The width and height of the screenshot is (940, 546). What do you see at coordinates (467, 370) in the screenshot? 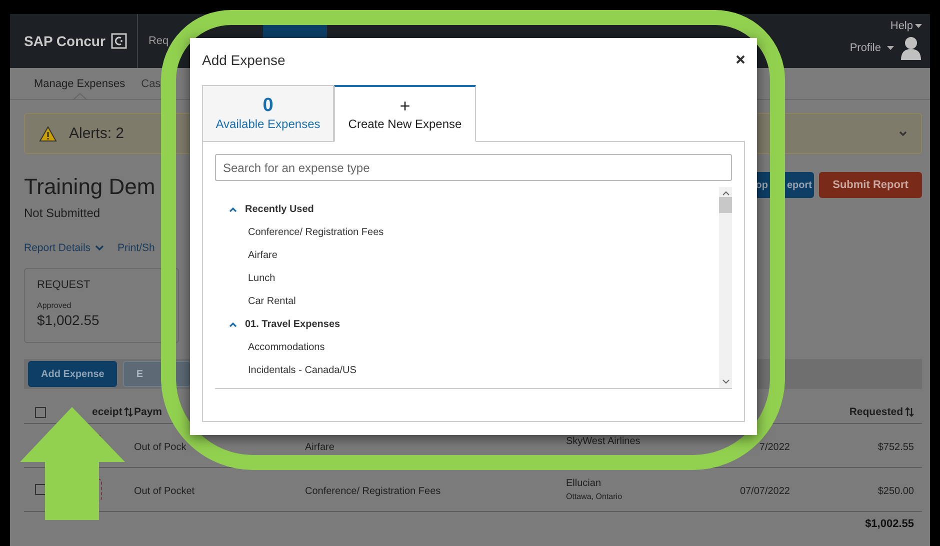
I see `expense-type-item: Incidentals - Canada/US` at bounding box center [467, 370].